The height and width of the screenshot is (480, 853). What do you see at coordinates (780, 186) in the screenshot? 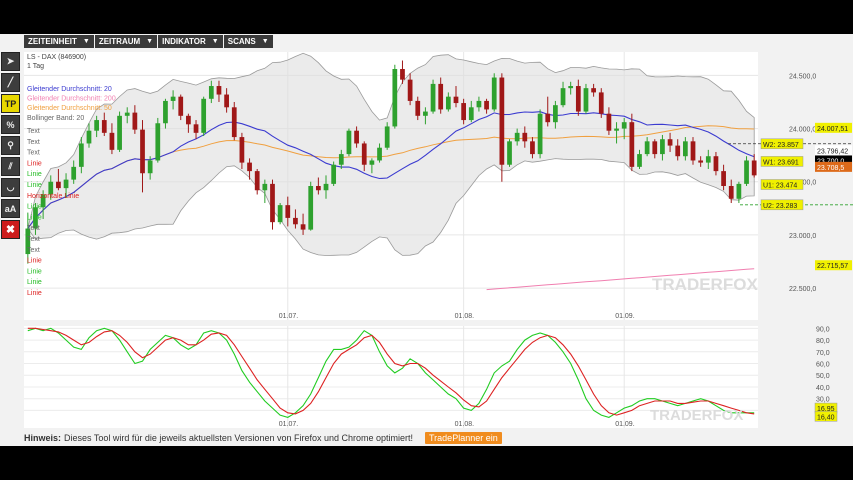
I see `price-label: U1: 23.474` at bounding box center [780, 186].